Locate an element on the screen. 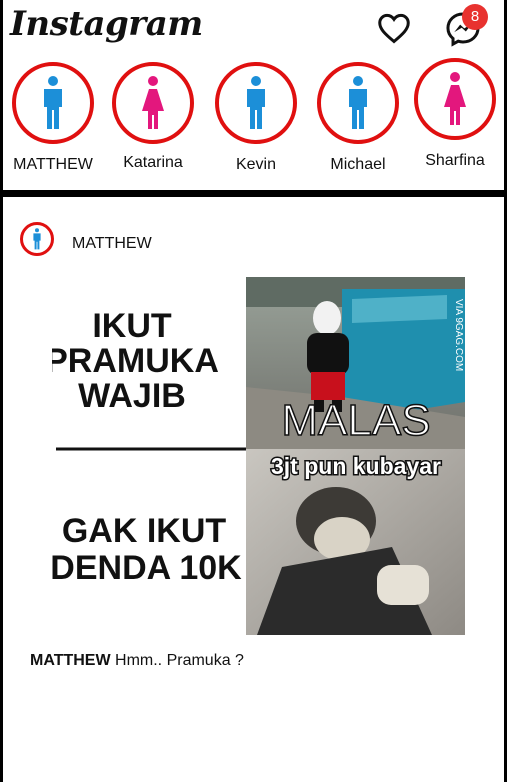 The image size is (507, 782). story-name: Michael is located at coordinates (358, 164).